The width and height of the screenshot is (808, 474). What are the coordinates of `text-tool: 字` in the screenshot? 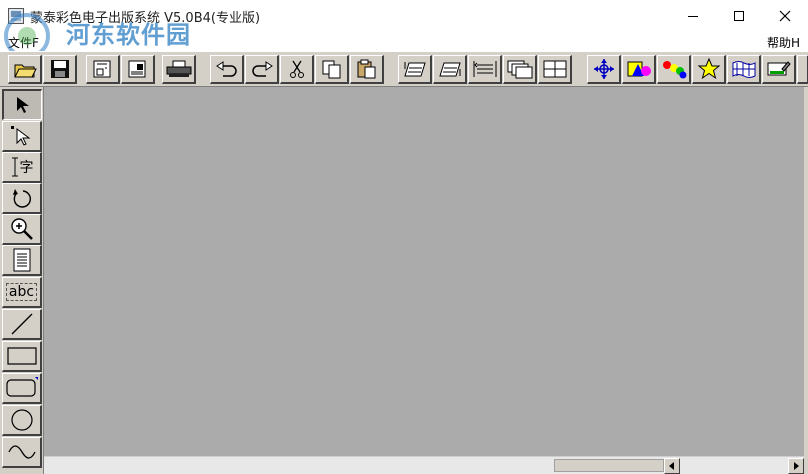 It's located at (22, 167).